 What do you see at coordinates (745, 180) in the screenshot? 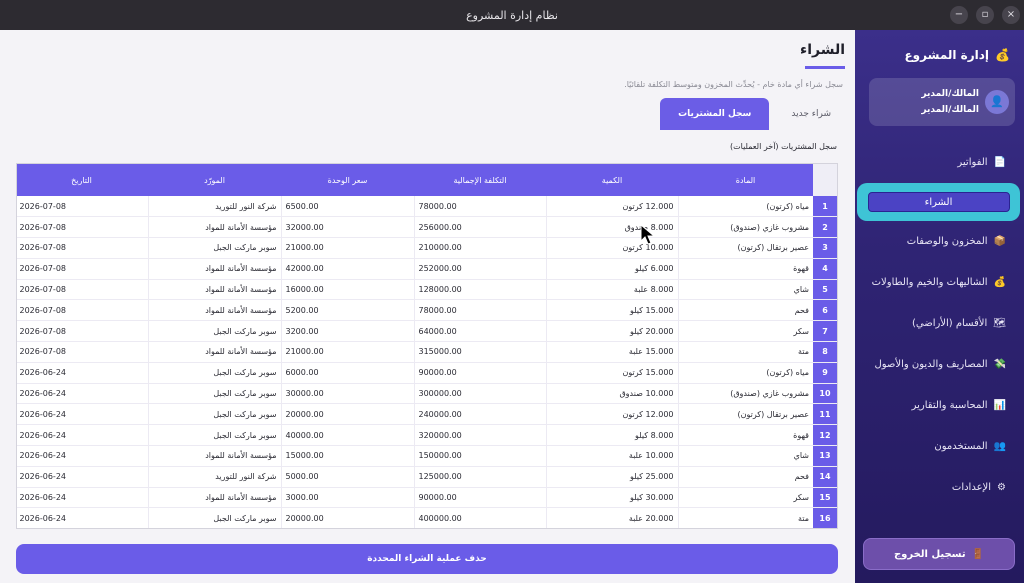
I see `header-item: المادة` at bounding box center [745, 180].